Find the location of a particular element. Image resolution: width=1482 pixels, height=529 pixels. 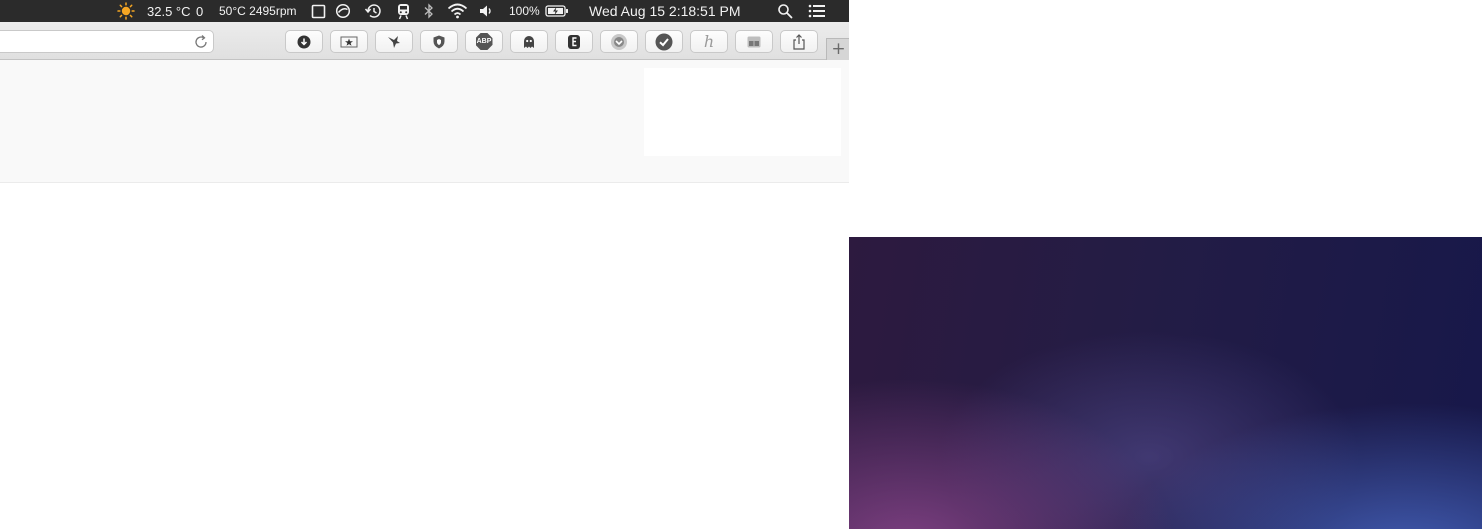

reload-icon is located at coordinates (201, 42).